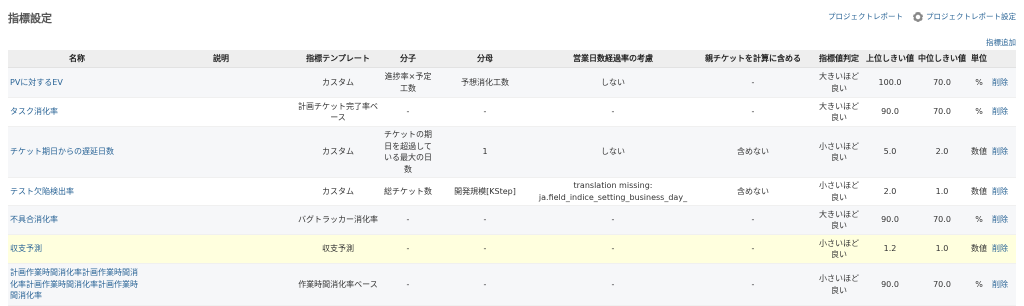 This screenshot has width=1024, height=306. Describe the element at coordinates (942, 59) in the screenshot. I see `col-header-middle-threshold: 中位しきい値` at that location.